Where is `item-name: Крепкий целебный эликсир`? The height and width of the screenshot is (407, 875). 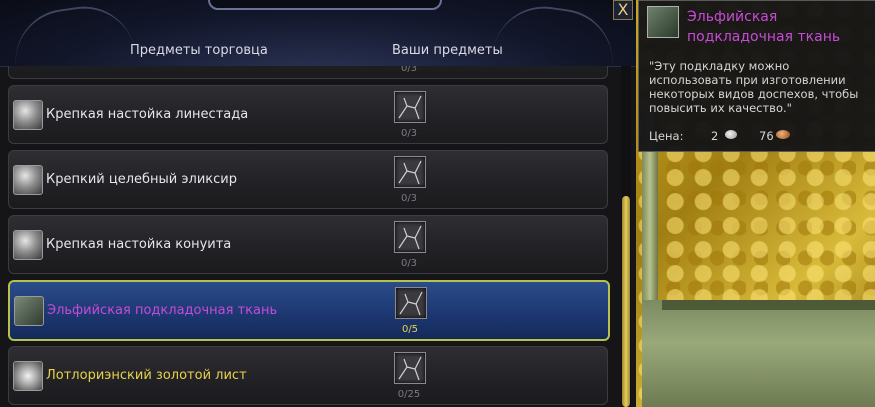 item-name: Крепкий целебный эликсир is located at coordinates (141, 179).